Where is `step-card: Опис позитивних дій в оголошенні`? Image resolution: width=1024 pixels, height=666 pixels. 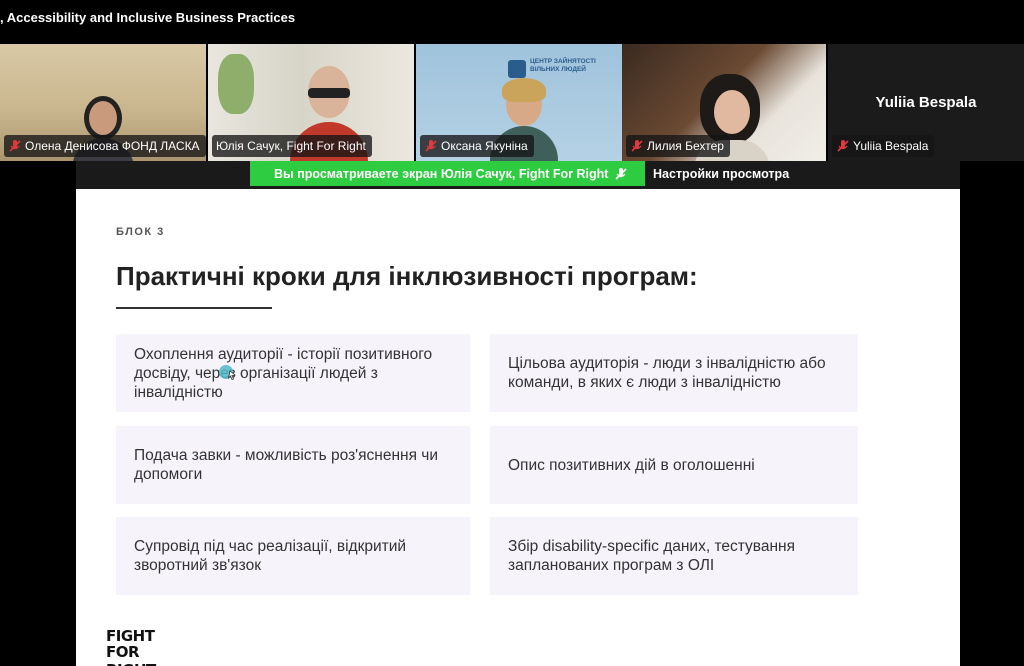
step-card: Опис позитивних дій в оголошенні is located at coordinates (674, 465).